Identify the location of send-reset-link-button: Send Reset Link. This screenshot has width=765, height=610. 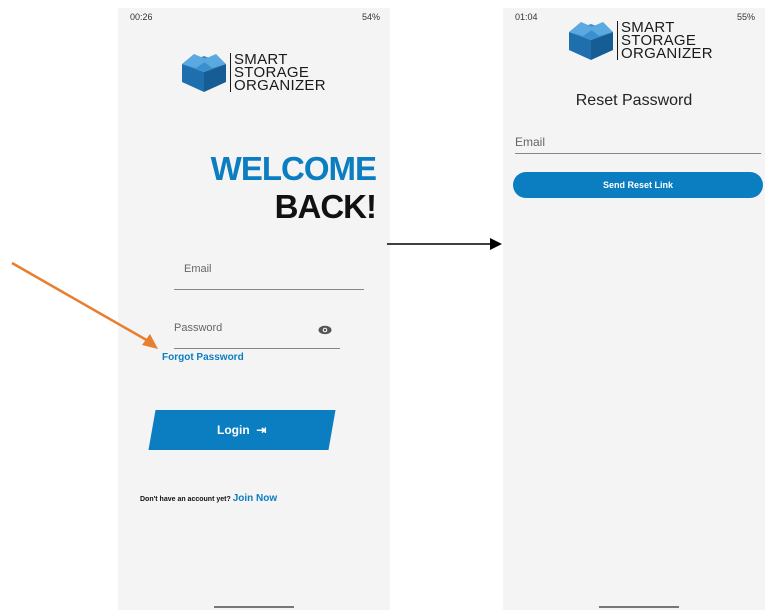
(638, 185).